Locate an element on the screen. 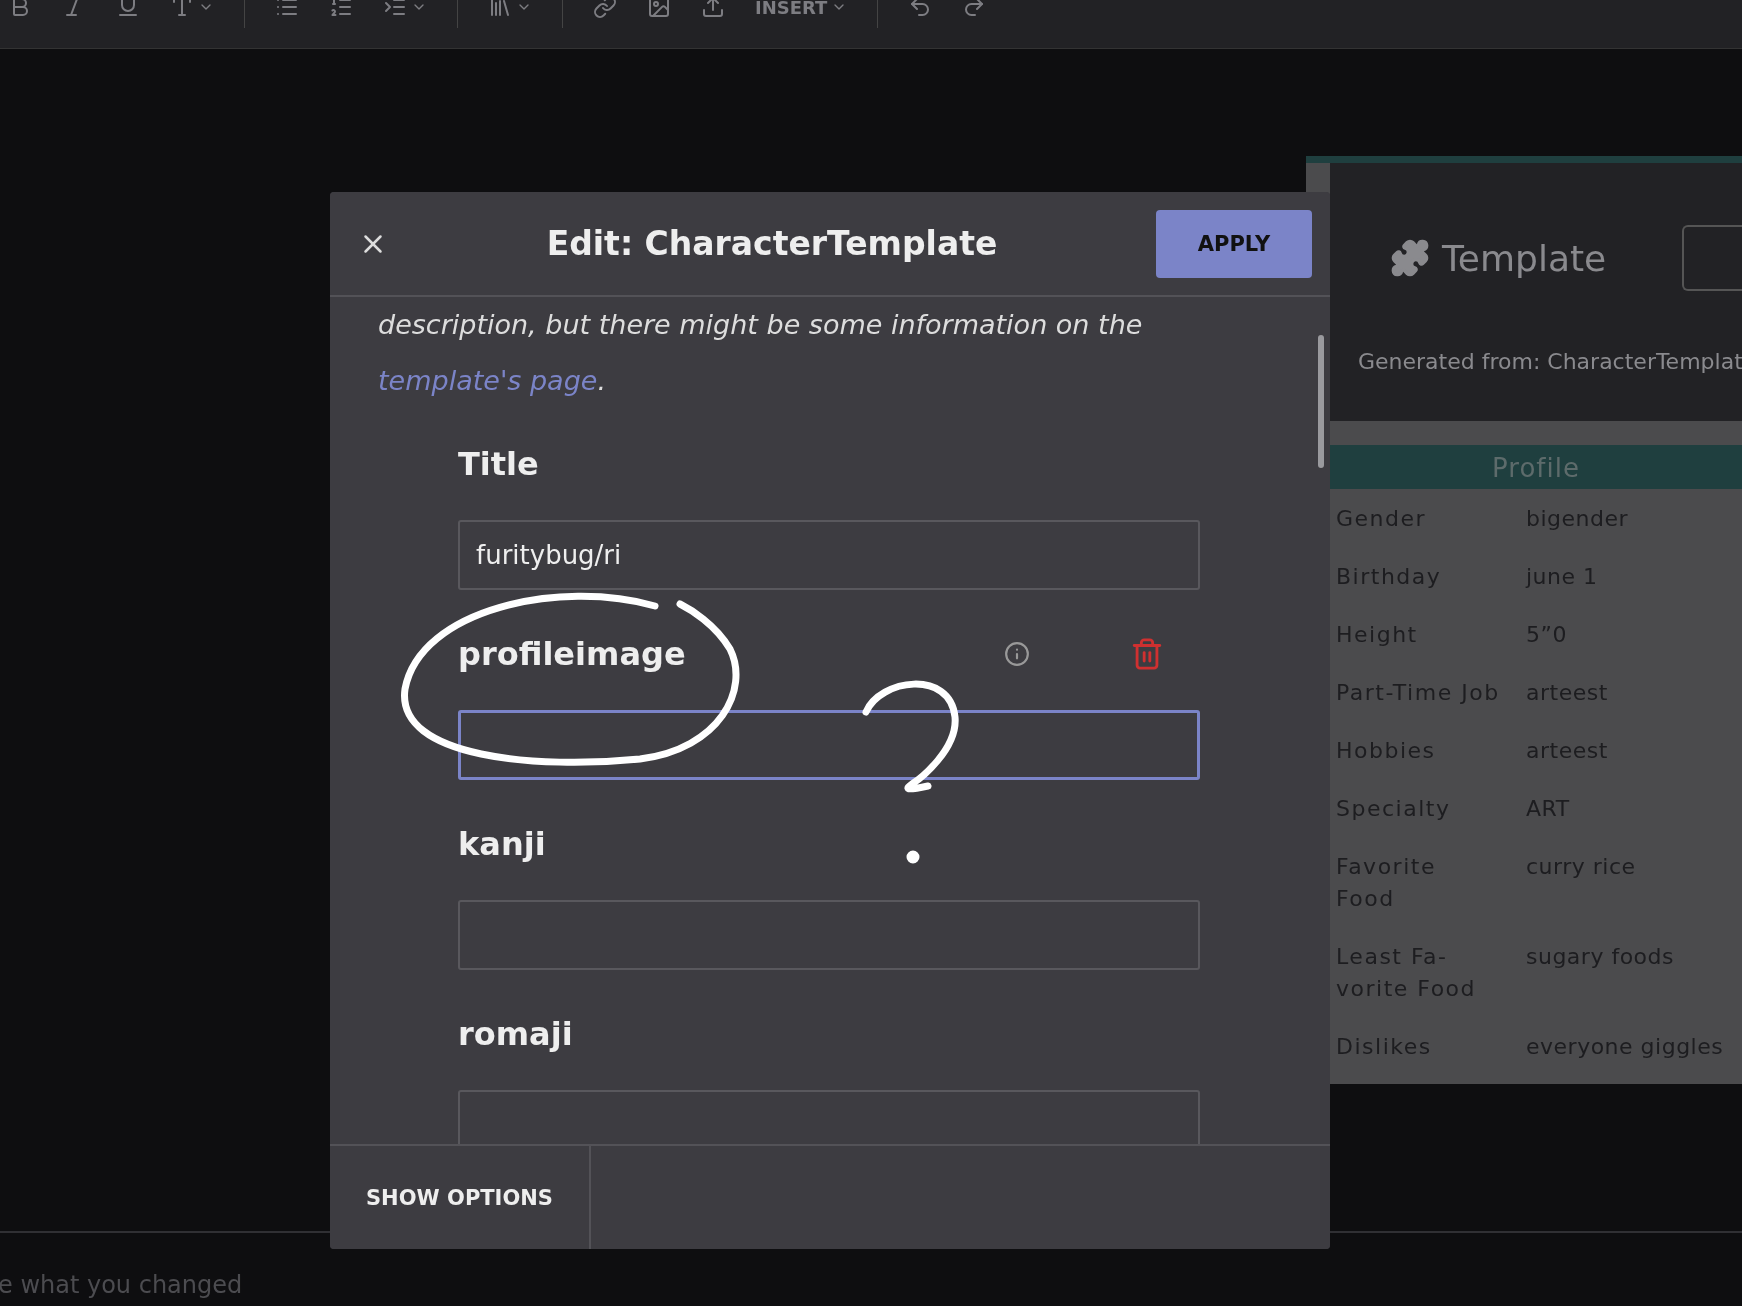 The height and width of the screenshot is (1306, 1742). template-icon is located at coordinates (500, 9).